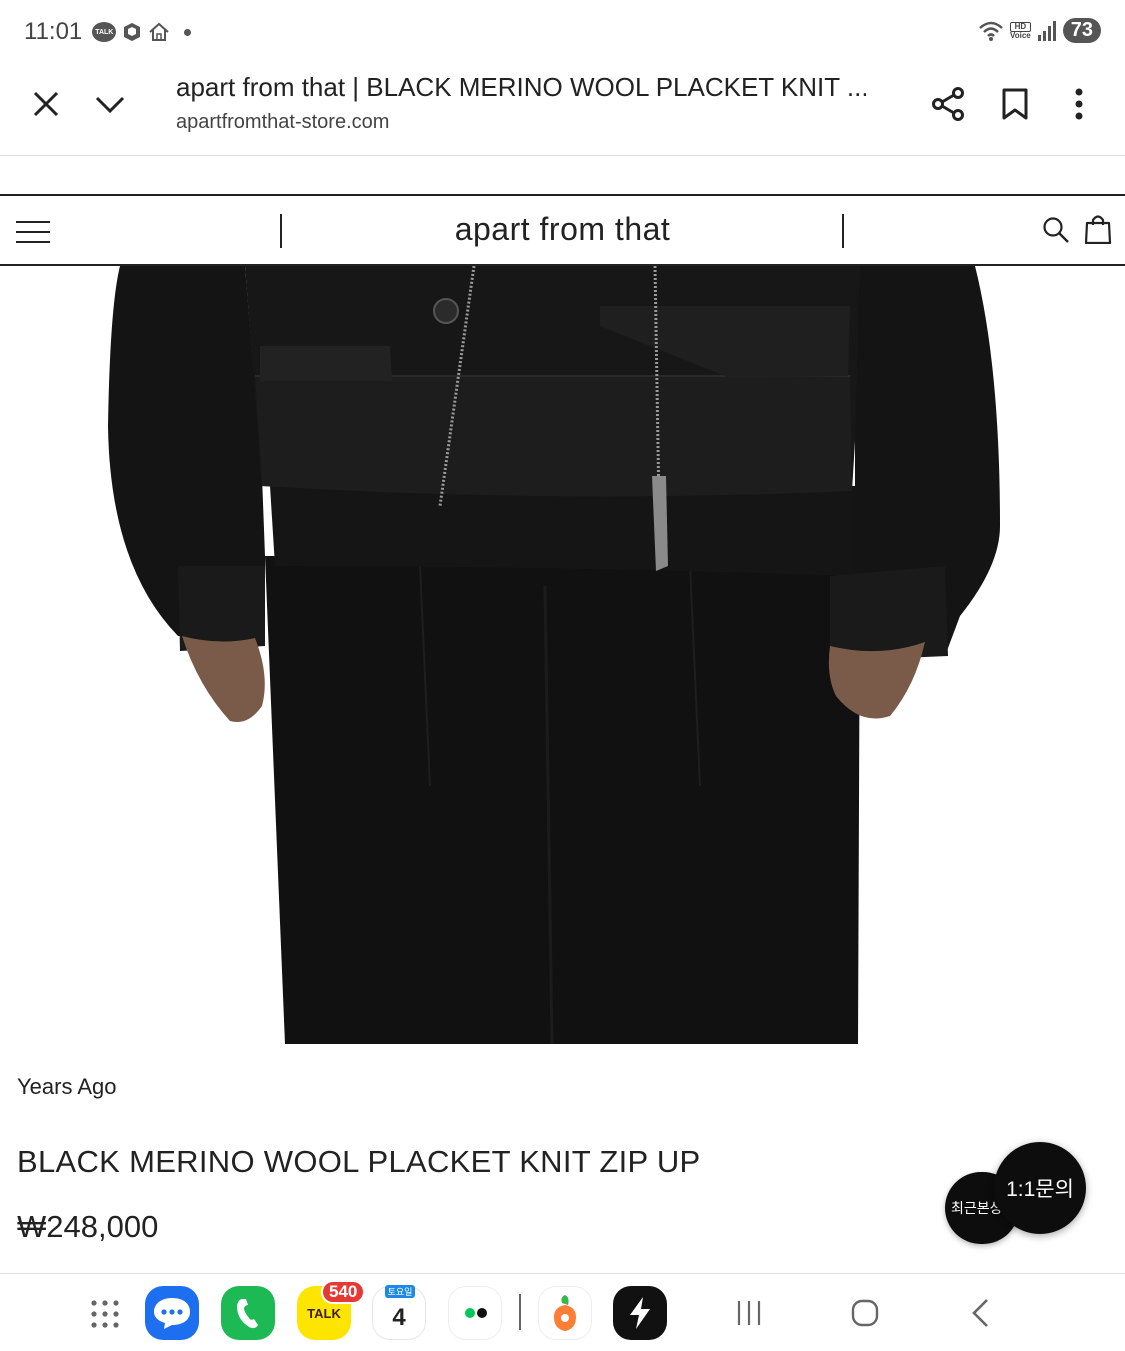 Image resolution: width=1125 pixels, height=1351 pixels. I want to click on status-bar: 11:01 TALK HD Voice 73, so click(562, 32).